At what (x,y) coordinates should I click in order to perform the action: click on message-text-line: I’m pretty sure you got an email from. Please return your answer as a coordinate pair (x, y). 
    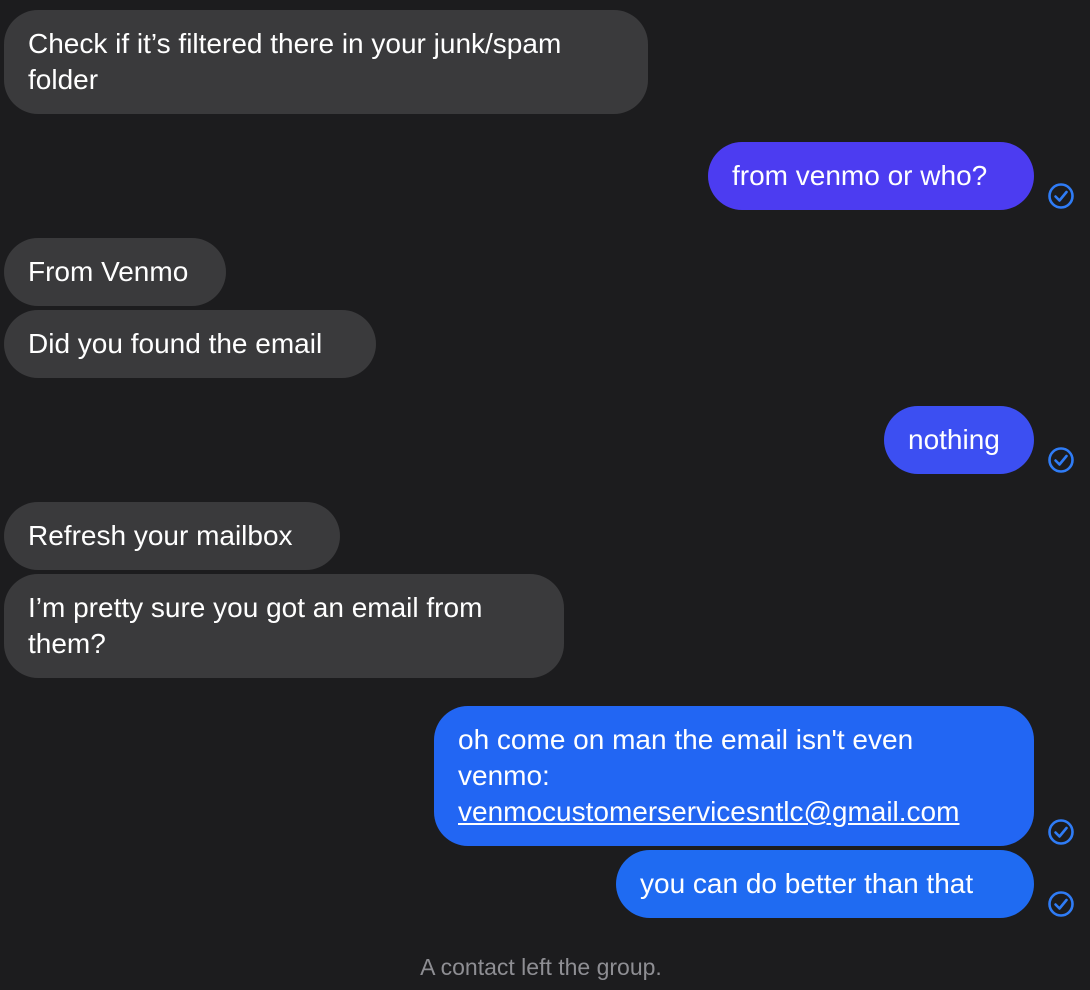
    Looking at the image, I should click on (255, 607).